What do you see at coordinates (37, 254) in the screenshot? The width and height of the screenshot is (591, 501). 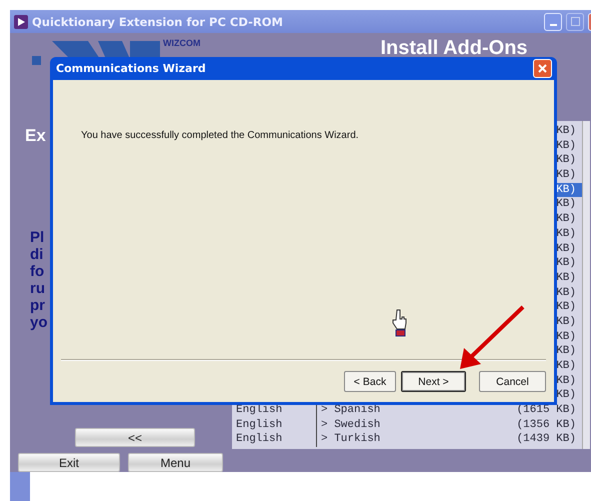 I see `instruction-text: di` at bounding box center [37, 254].